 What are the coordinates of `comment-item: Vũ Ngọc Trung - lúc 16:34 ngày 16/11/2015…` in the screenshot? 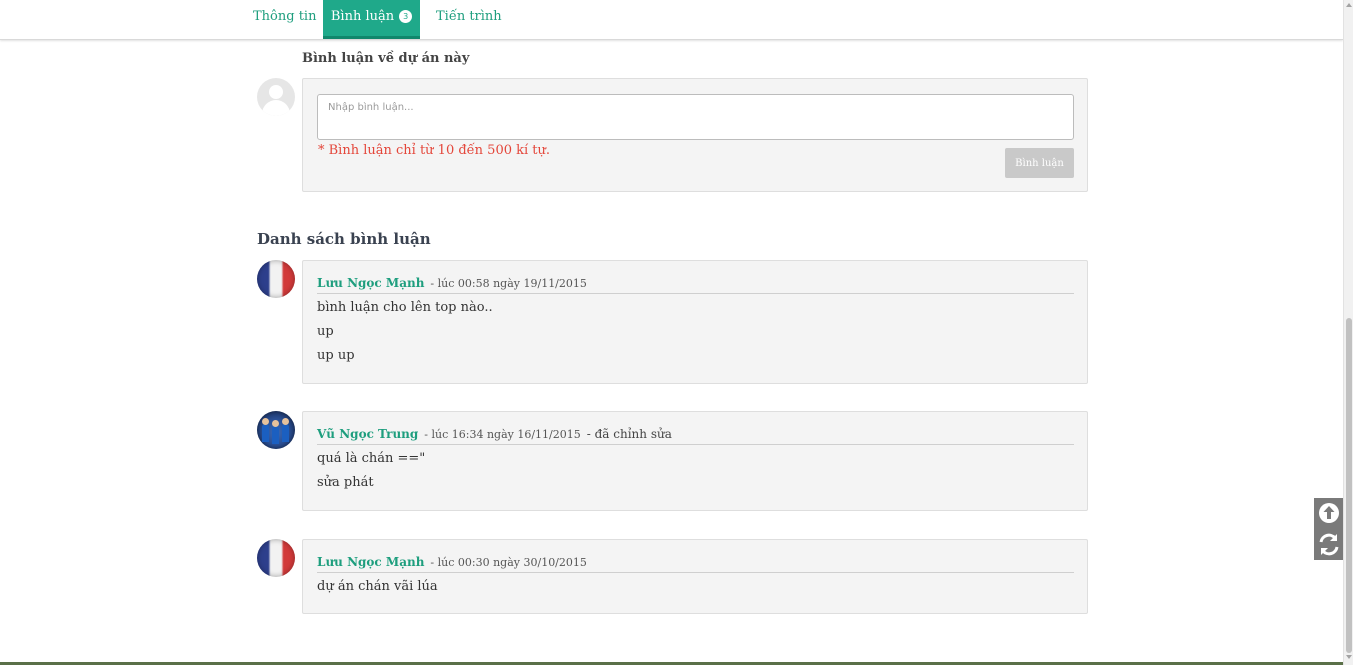 It's located at (695, 461).